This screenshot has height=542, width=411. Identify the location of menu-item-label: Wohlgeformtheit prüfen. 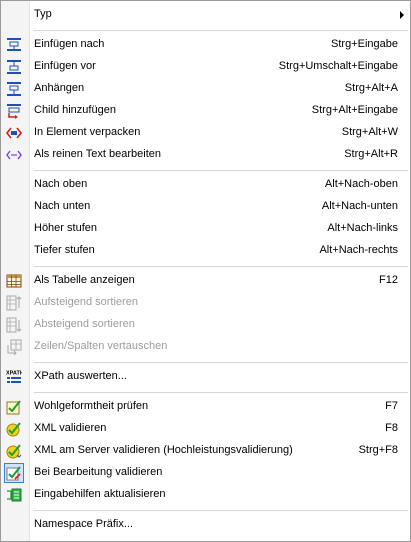
(91, 406).